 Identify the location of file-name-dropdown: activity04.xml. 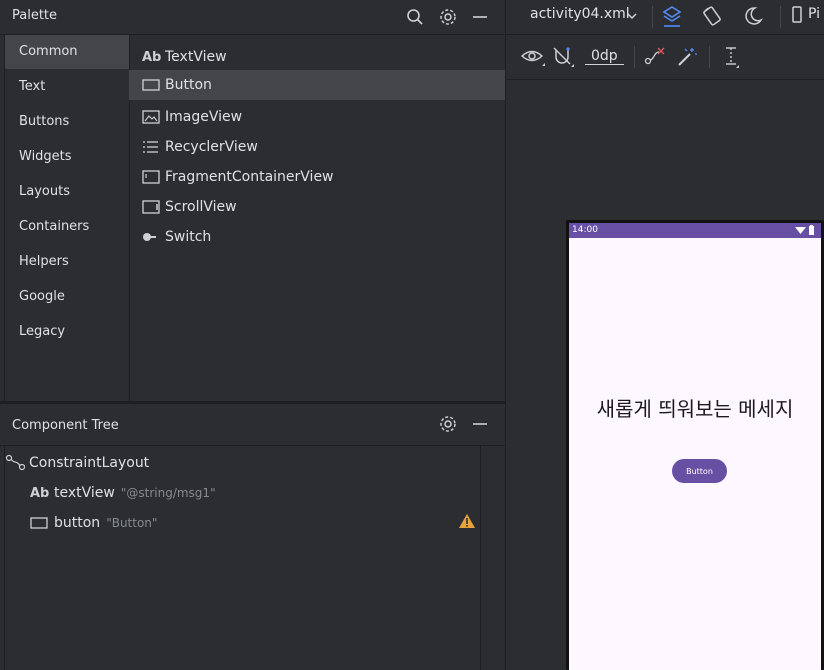
(580, 14).